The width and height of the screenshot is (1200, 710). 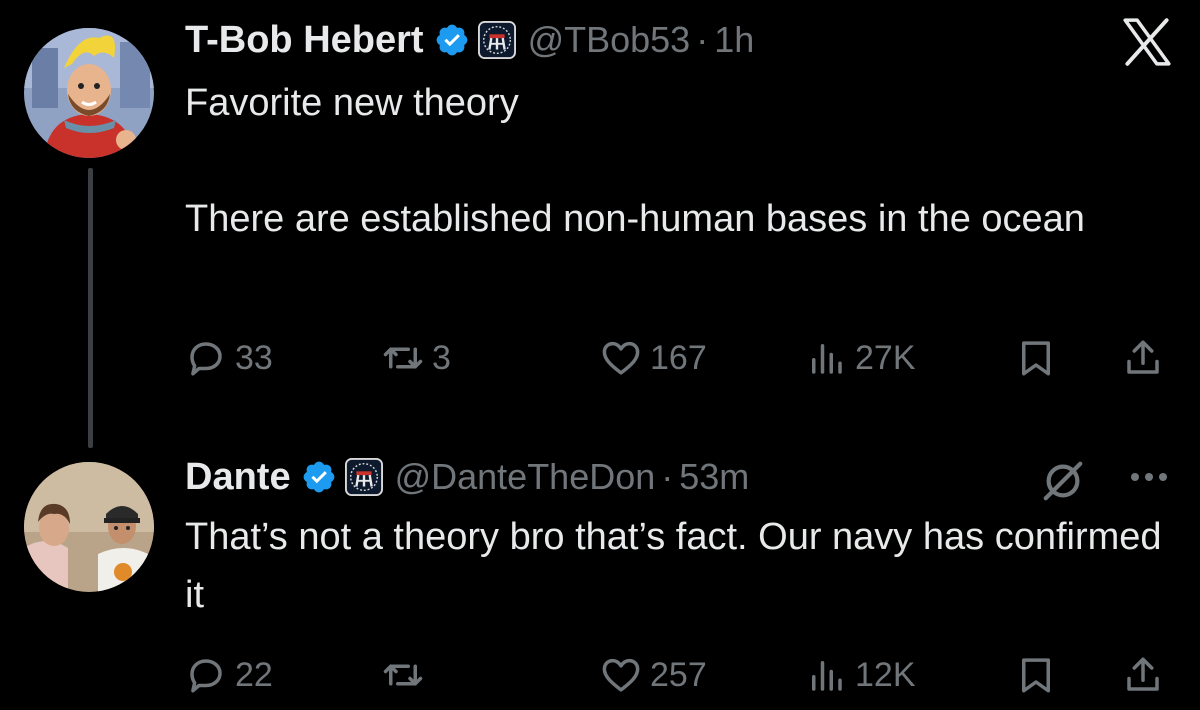 I want to click on timestamp: 53m, so click(x=714, y=477).